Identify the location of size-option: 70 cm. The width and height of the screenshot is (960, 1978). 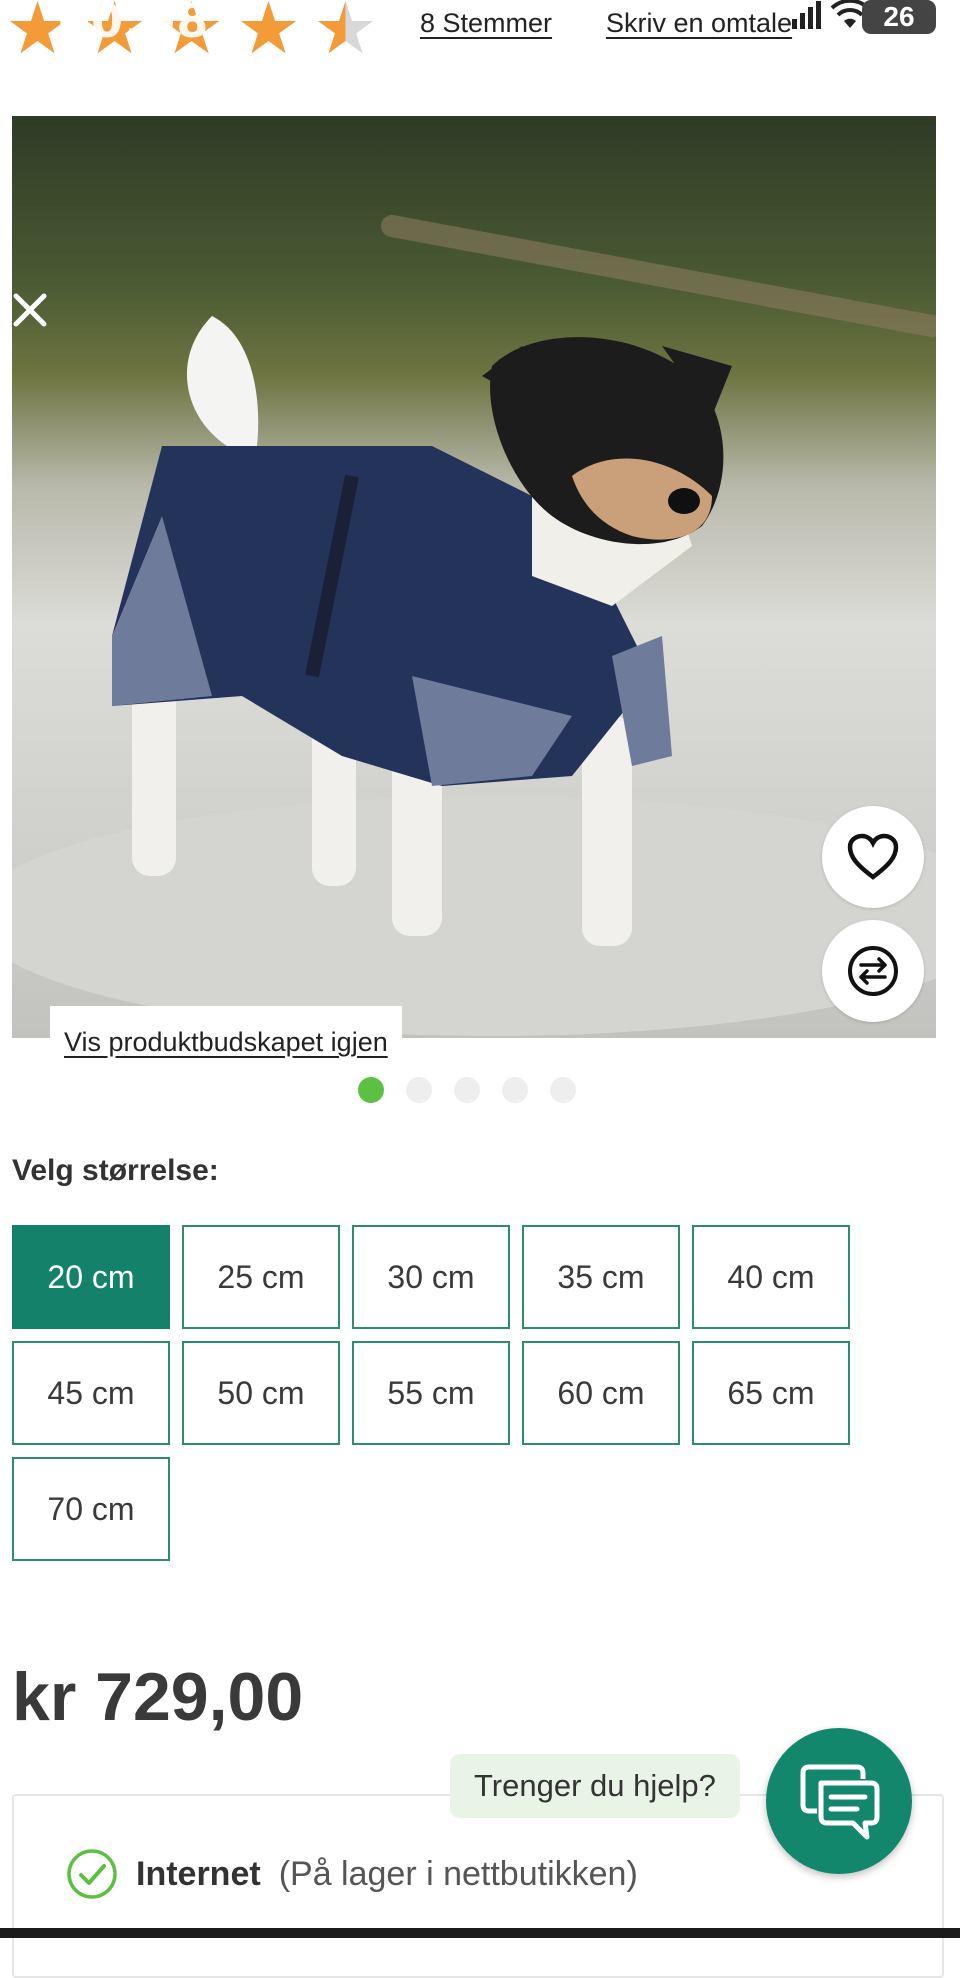
(91, 1509).